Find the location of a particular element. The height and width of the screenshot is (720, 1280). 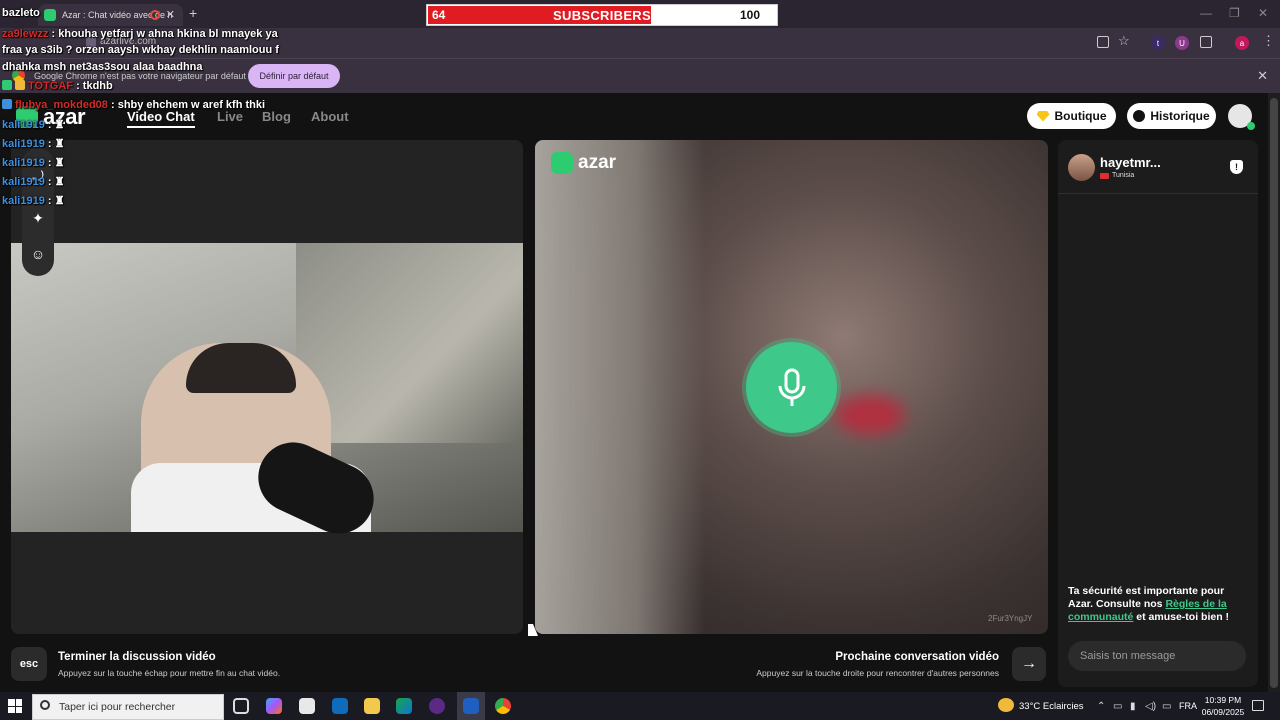

close-window-icon: ✕ is located at coordinates (1263, 13).